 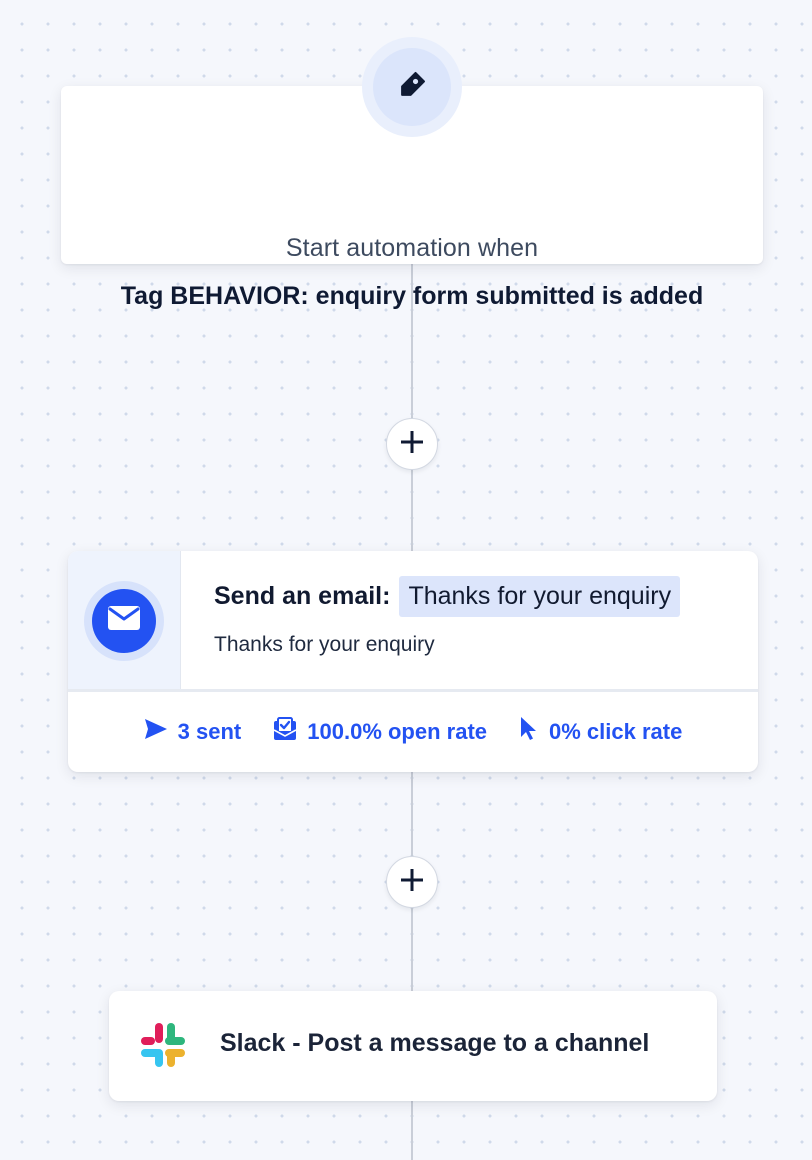 What do you see at coordinates (412, 1130) in the screenshot?
I see `connector-line` at bounding box center [412, 1130].